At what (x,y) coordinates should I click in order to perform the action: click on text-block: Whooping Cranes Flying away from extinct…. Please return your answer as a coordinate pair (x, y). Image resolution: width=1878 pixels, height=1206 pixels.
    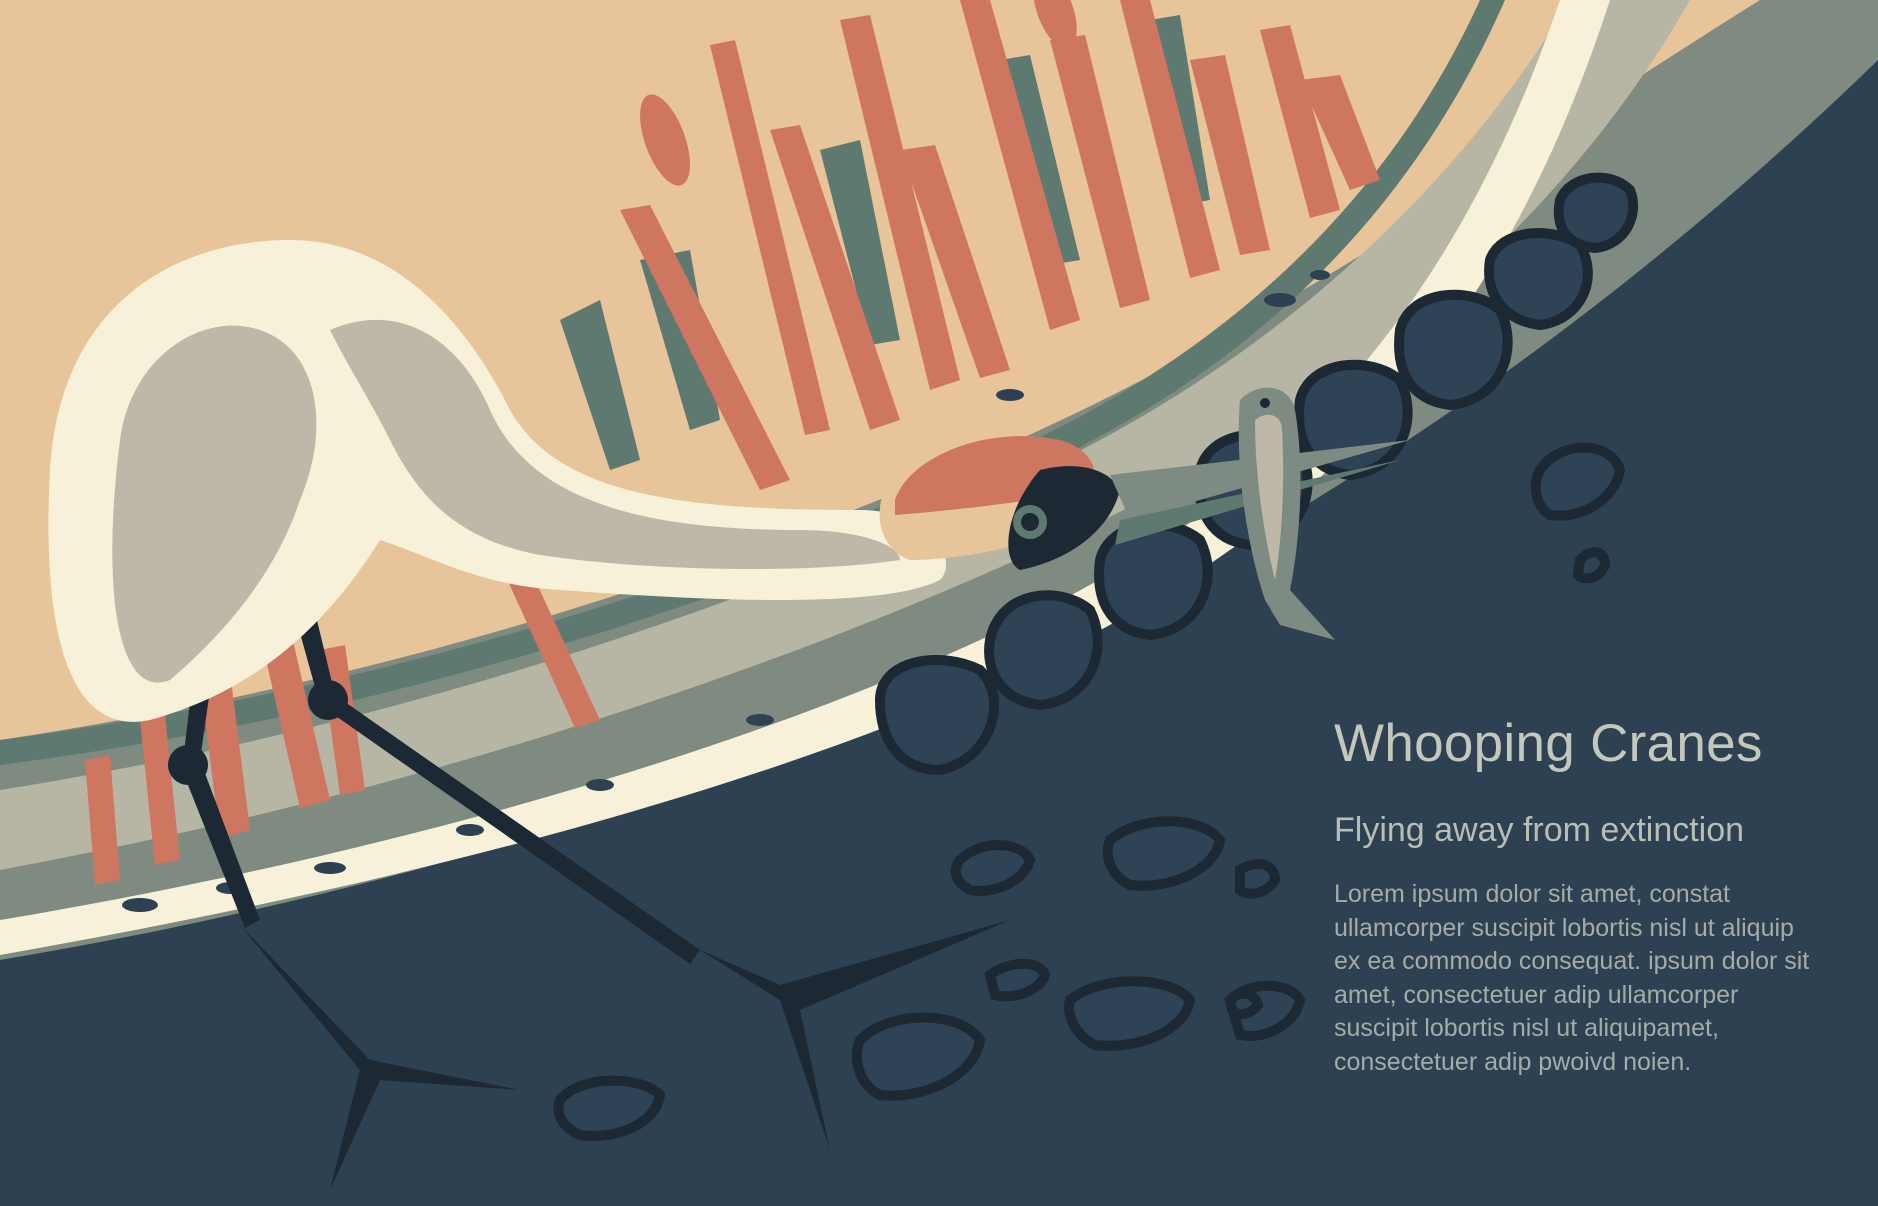
    Looking at the image, I should click on (1584, 895).